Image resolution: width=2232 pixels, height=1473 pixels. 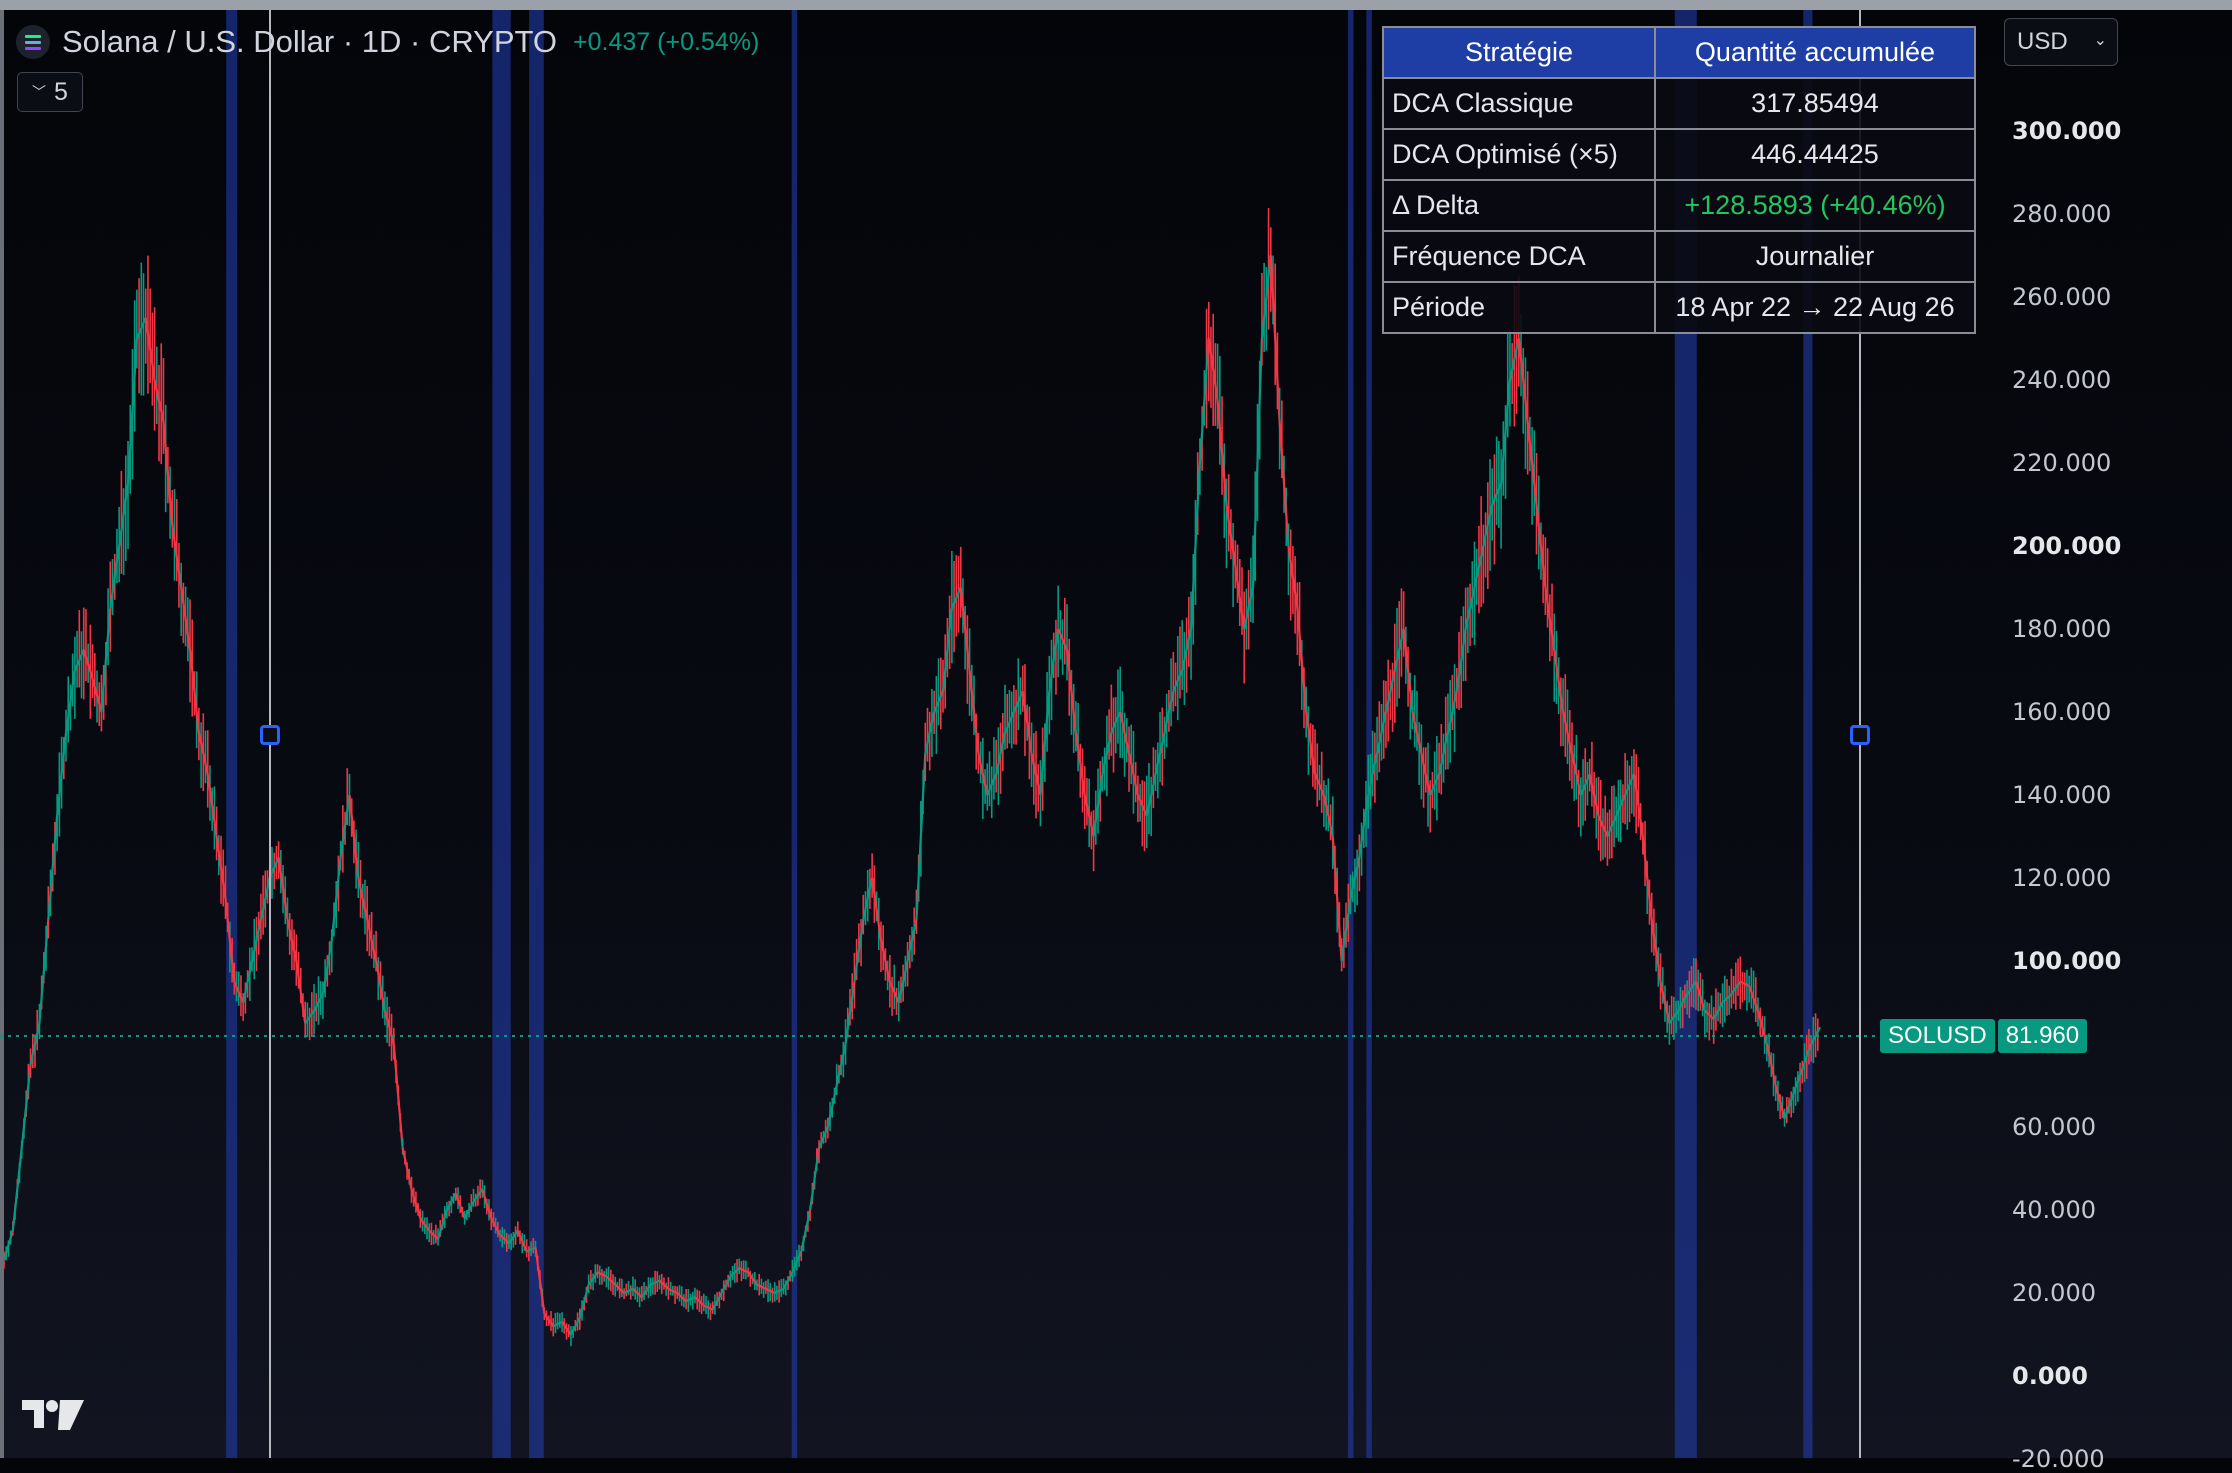 I want to click on y-tick-label: 100.000, so click(x=2067, y=961).